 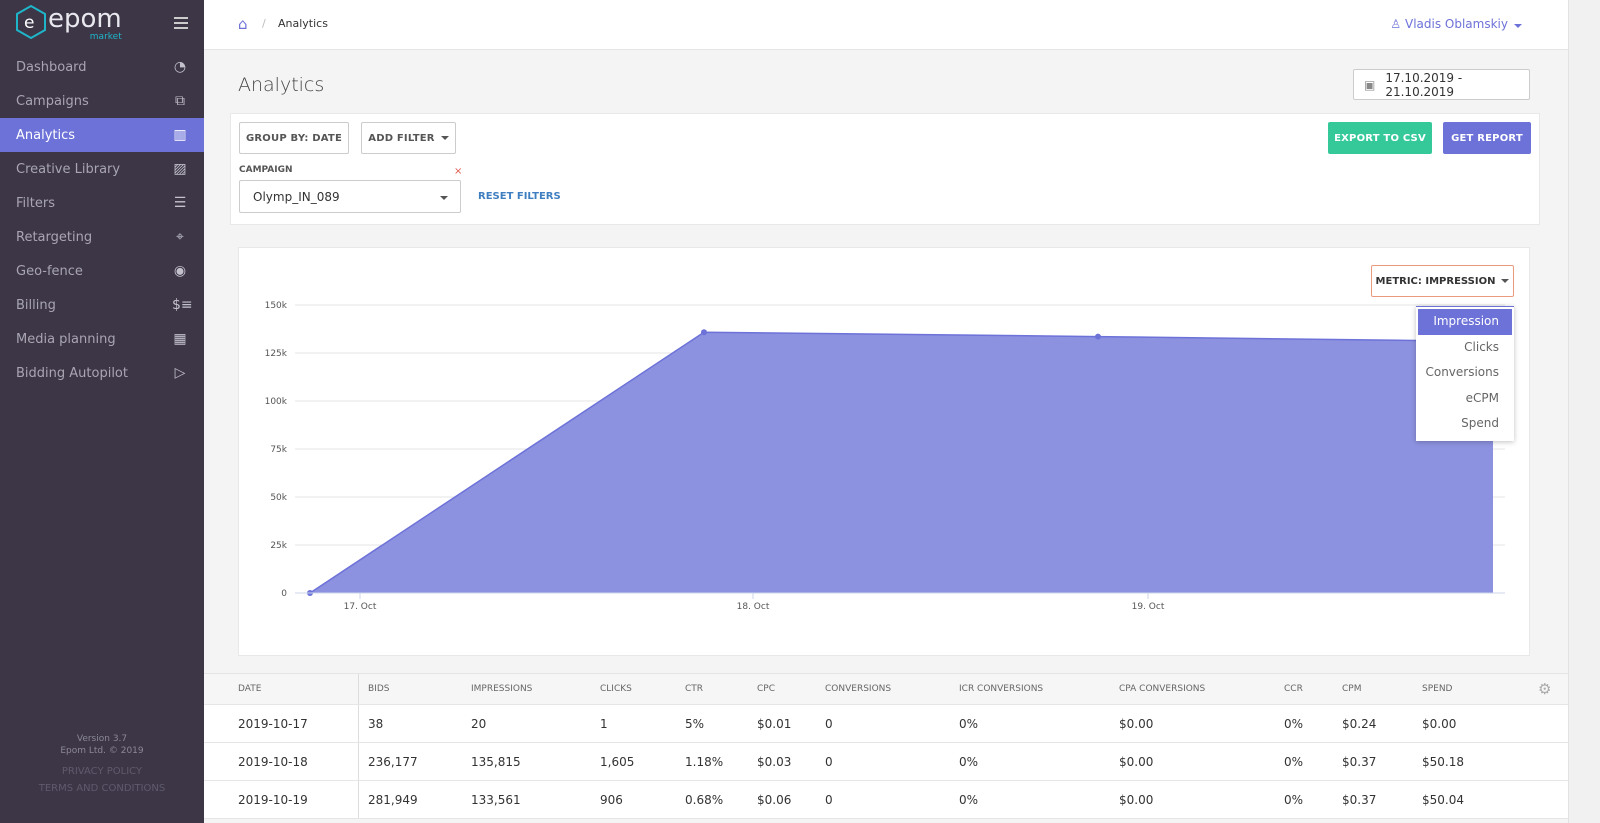 I want to click on y-tick-label: 0, so click(x=284, y=594).